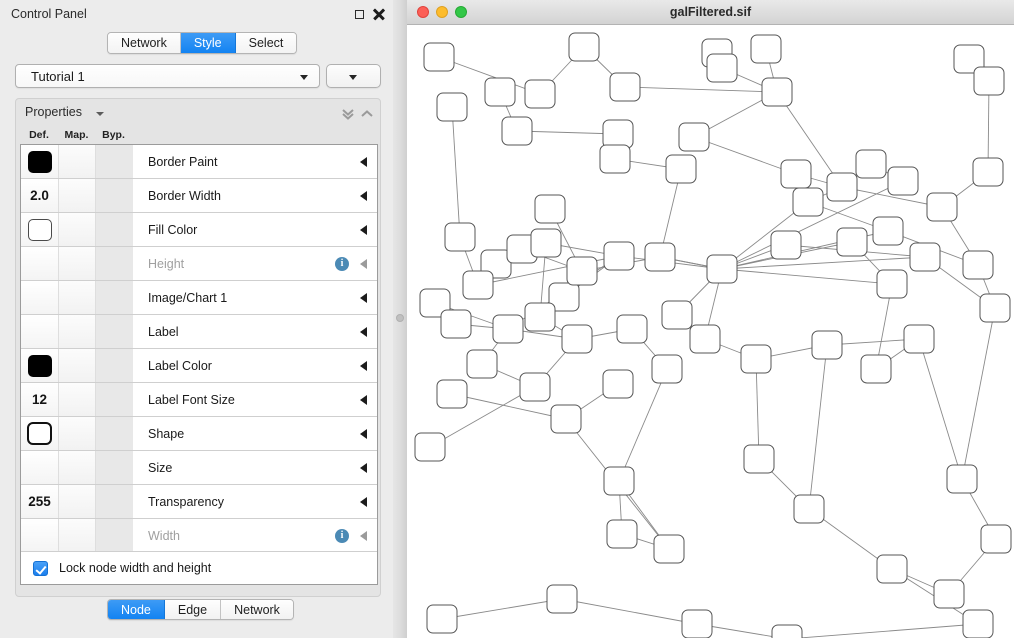 This screenshot has height=638, width=1014. Describe the element at coordinates (40, 501) in the screenshot. I see `property-default-cell: 255` at that location.